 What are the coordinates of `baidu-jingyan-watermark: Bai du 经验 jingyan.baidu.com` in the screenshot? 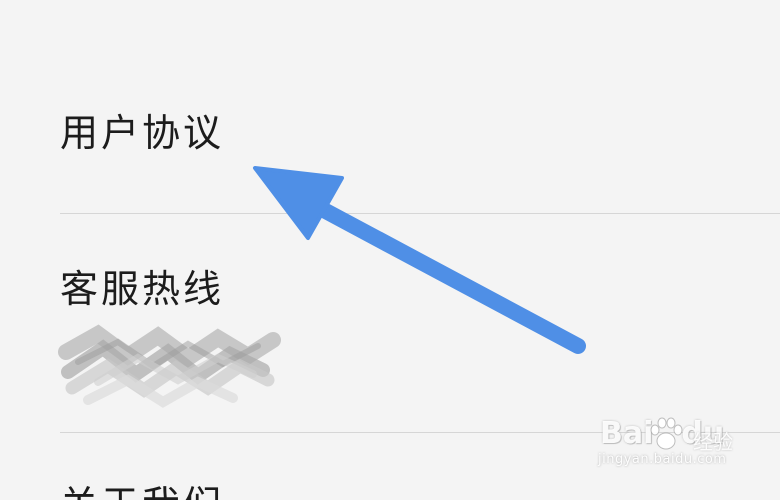 It's located at (670, 442).